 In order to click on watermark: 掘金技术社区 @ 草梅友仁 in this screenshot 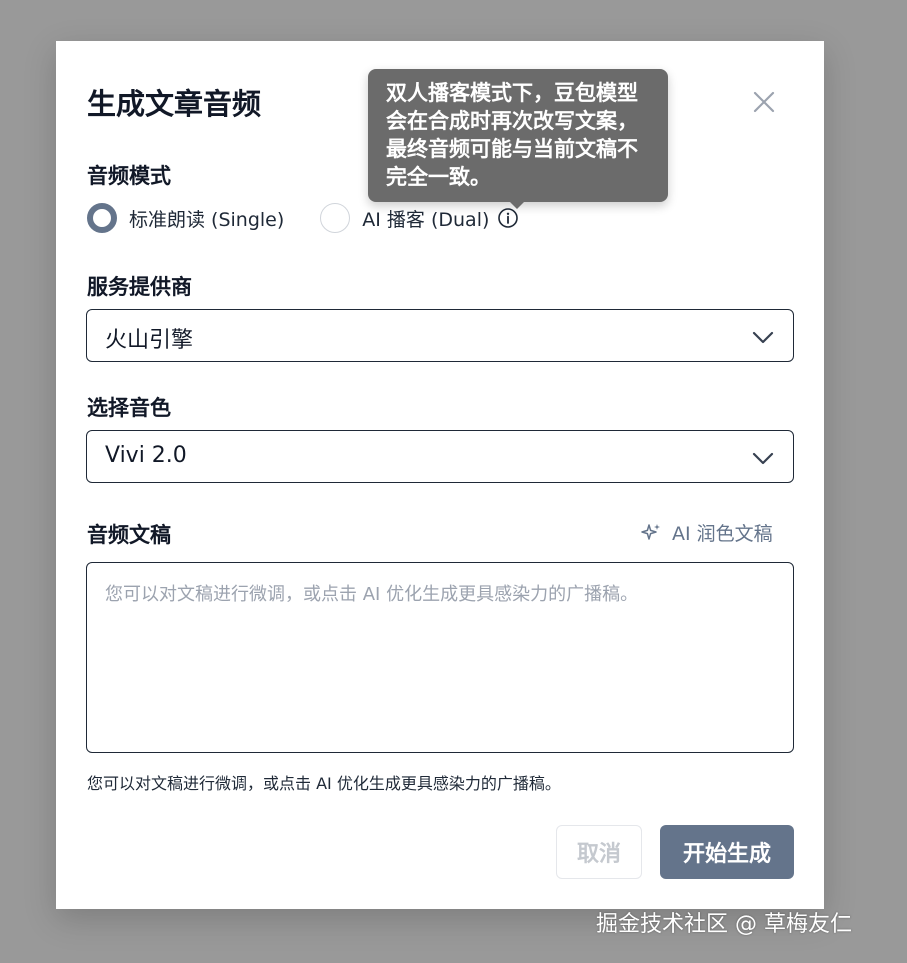, I will do `click(724, 924)`.